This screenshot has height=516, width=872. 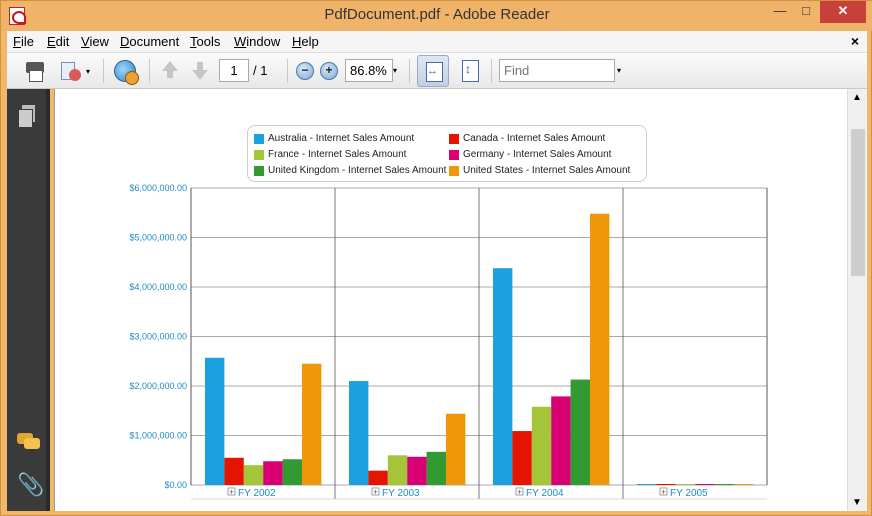 I want to click on arrow-up-icon, so click(x=170, y=71).